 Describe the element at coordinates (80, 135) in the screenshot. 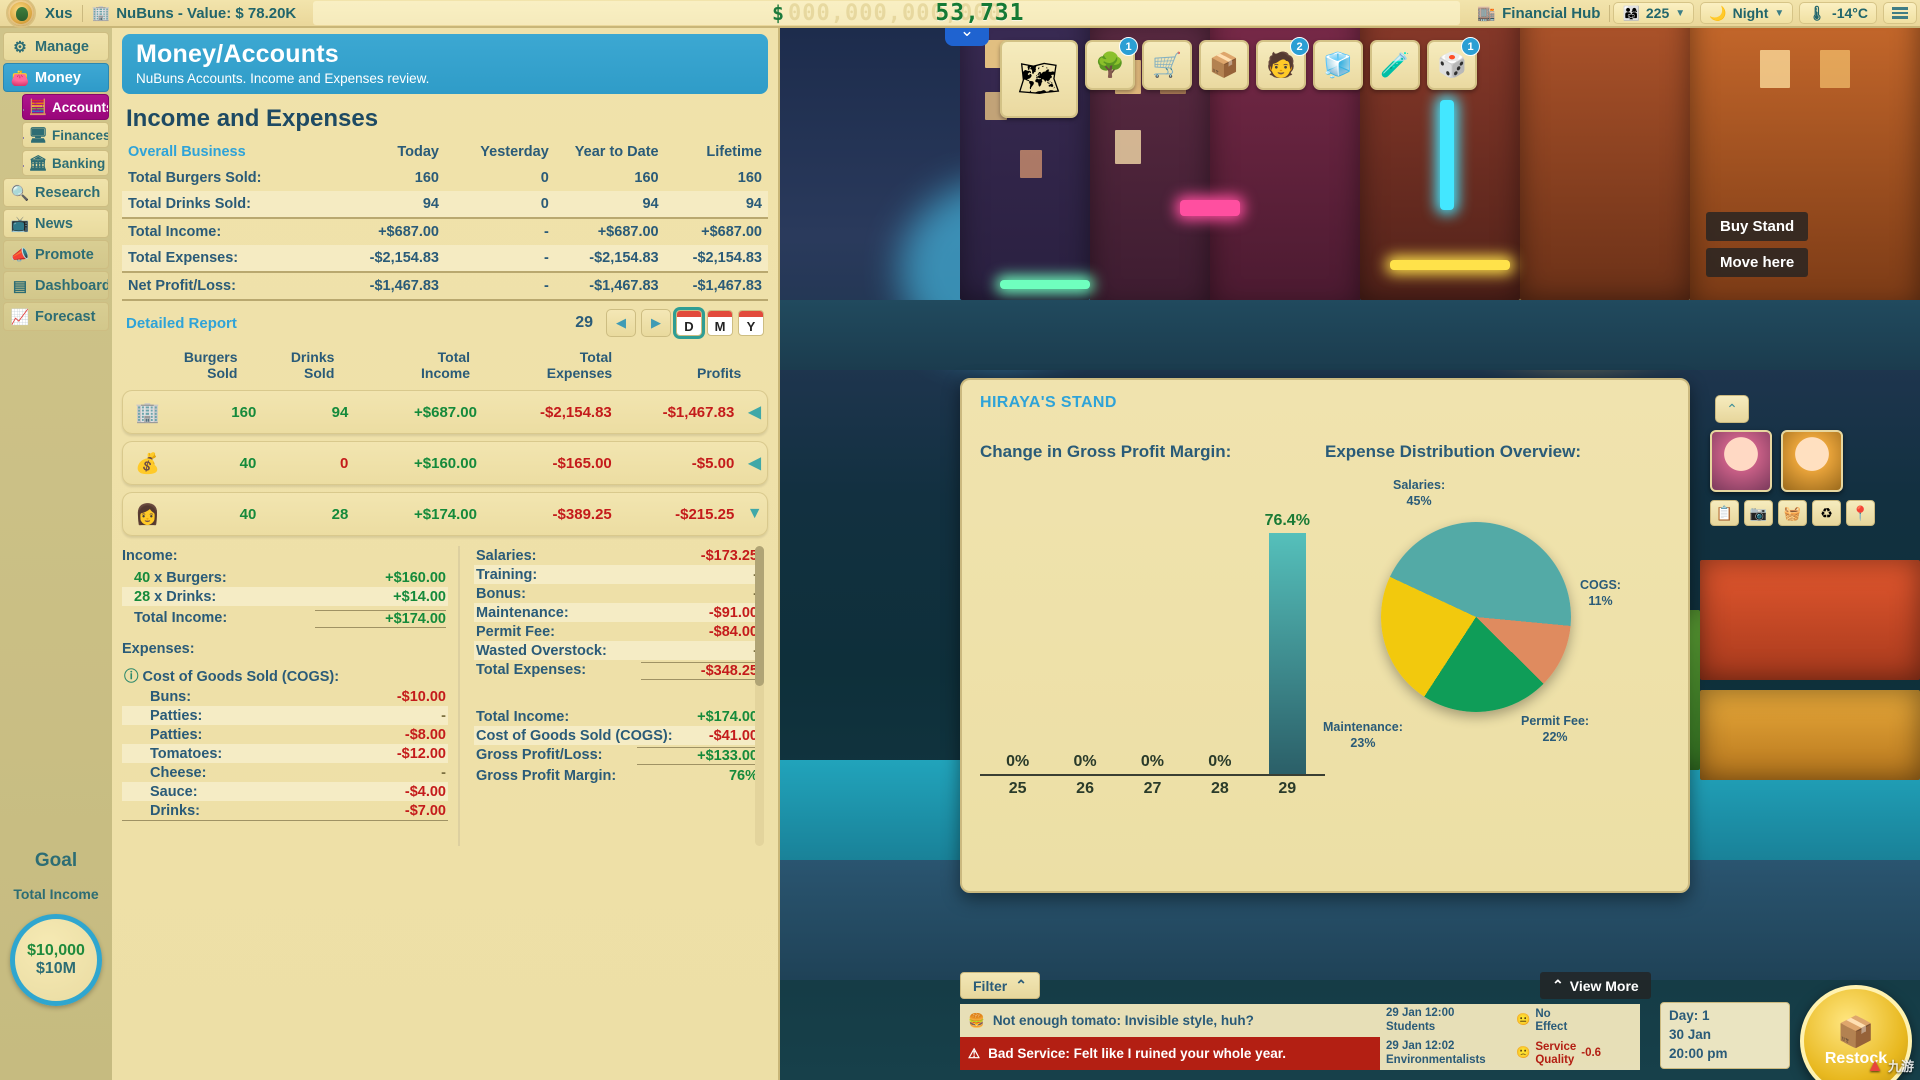

I see `sidebar-subitem-label: Finances` at that location.